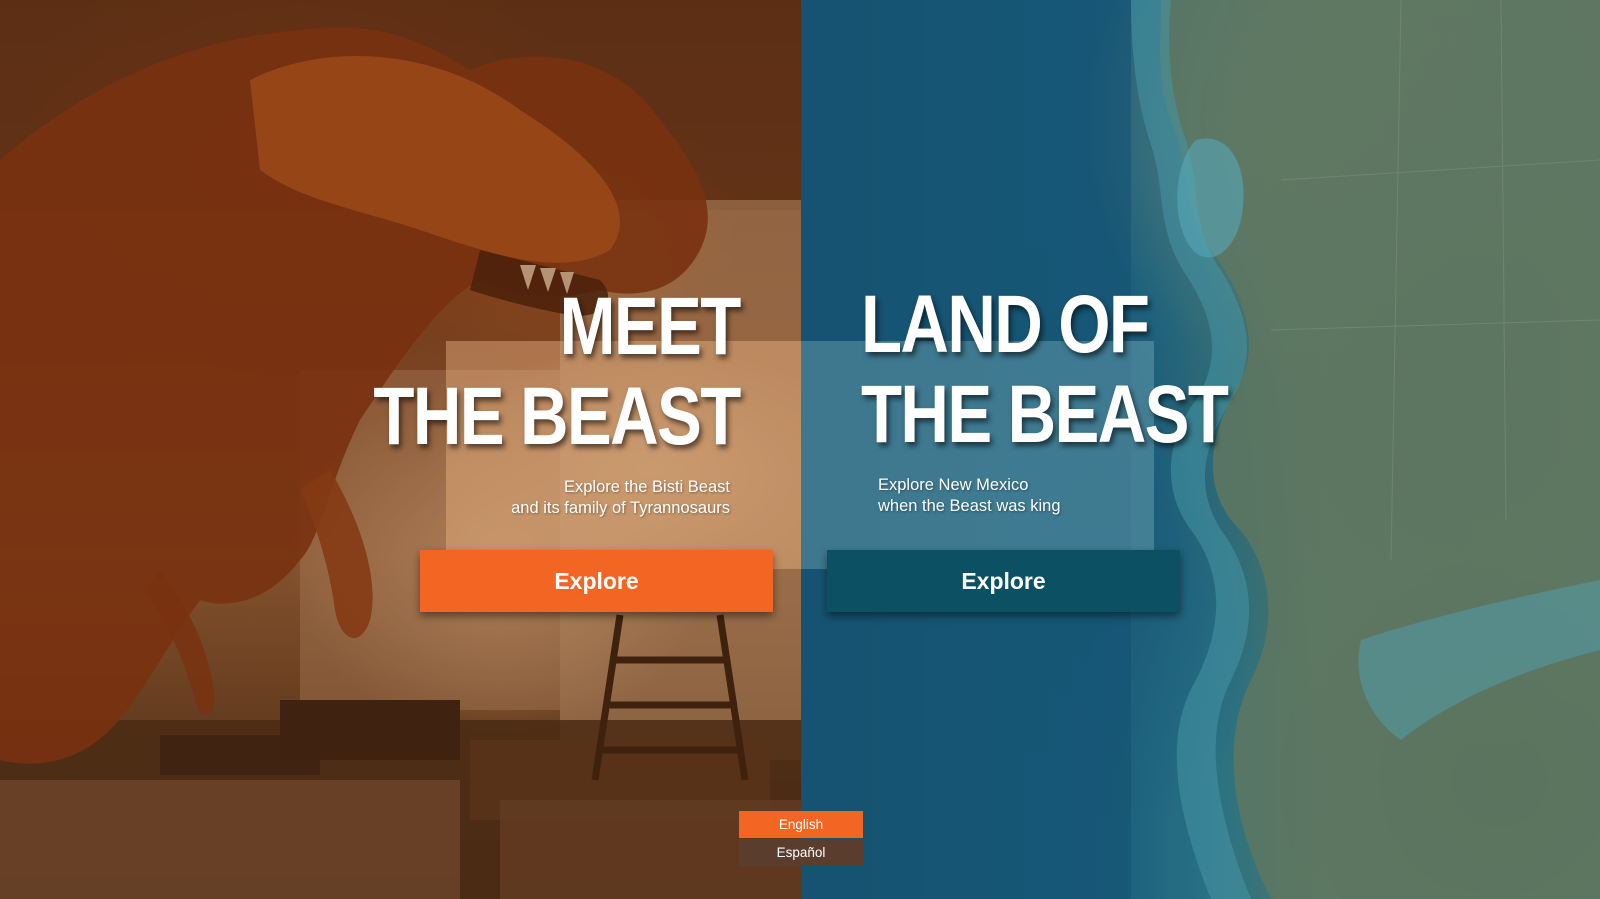 Image resolution: width=1600 pixels, height=899 pixels. What do you see at coordinates (647, 487) in the screenshot?
I see `left-subtitle-line1: Explore the Bisti Beast` at bounding box center [647, 487].